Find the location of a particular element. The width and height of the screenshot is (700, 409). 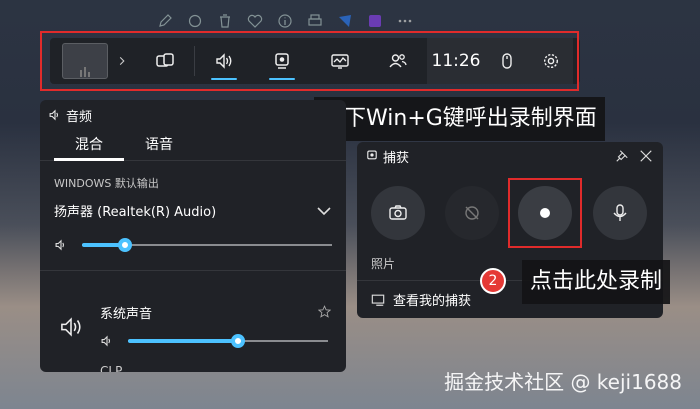

history-icon is located at coordinates (472, 213).